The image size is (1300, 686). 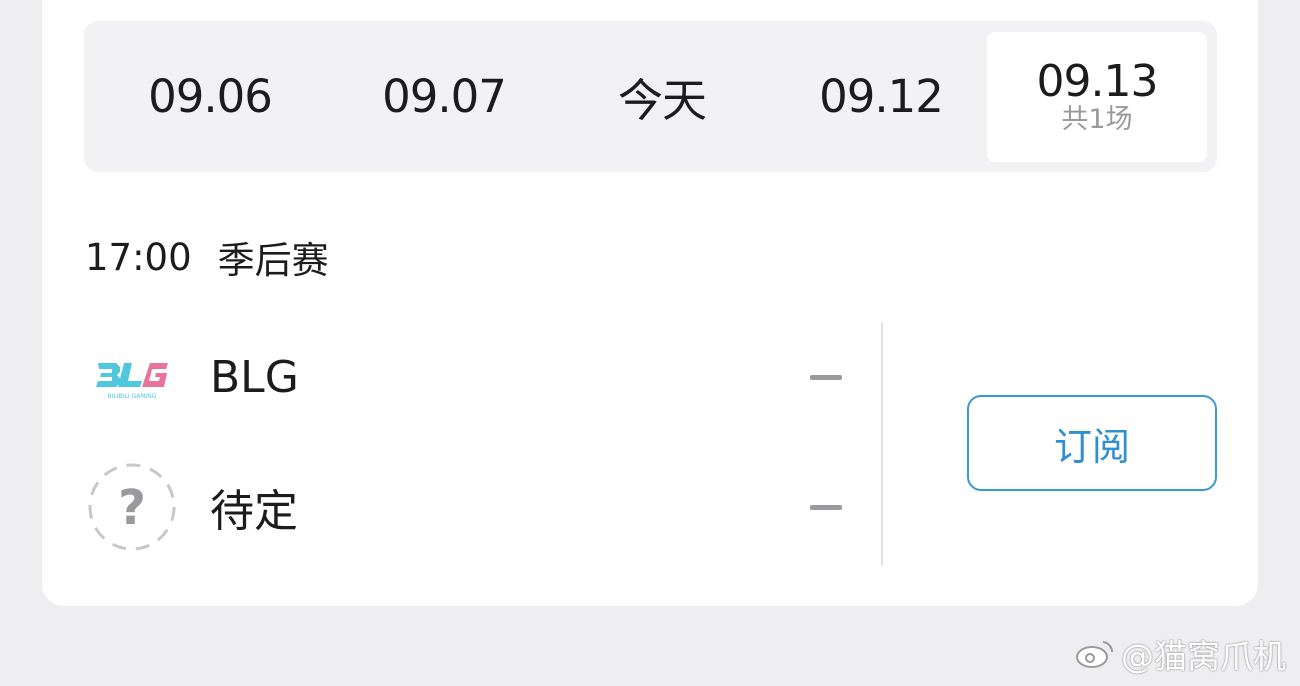 What do you see at coordinates (1097, 81) in the screenshot?
I see `date-tab-label: 09.13` at bounding box center [1097, 81].